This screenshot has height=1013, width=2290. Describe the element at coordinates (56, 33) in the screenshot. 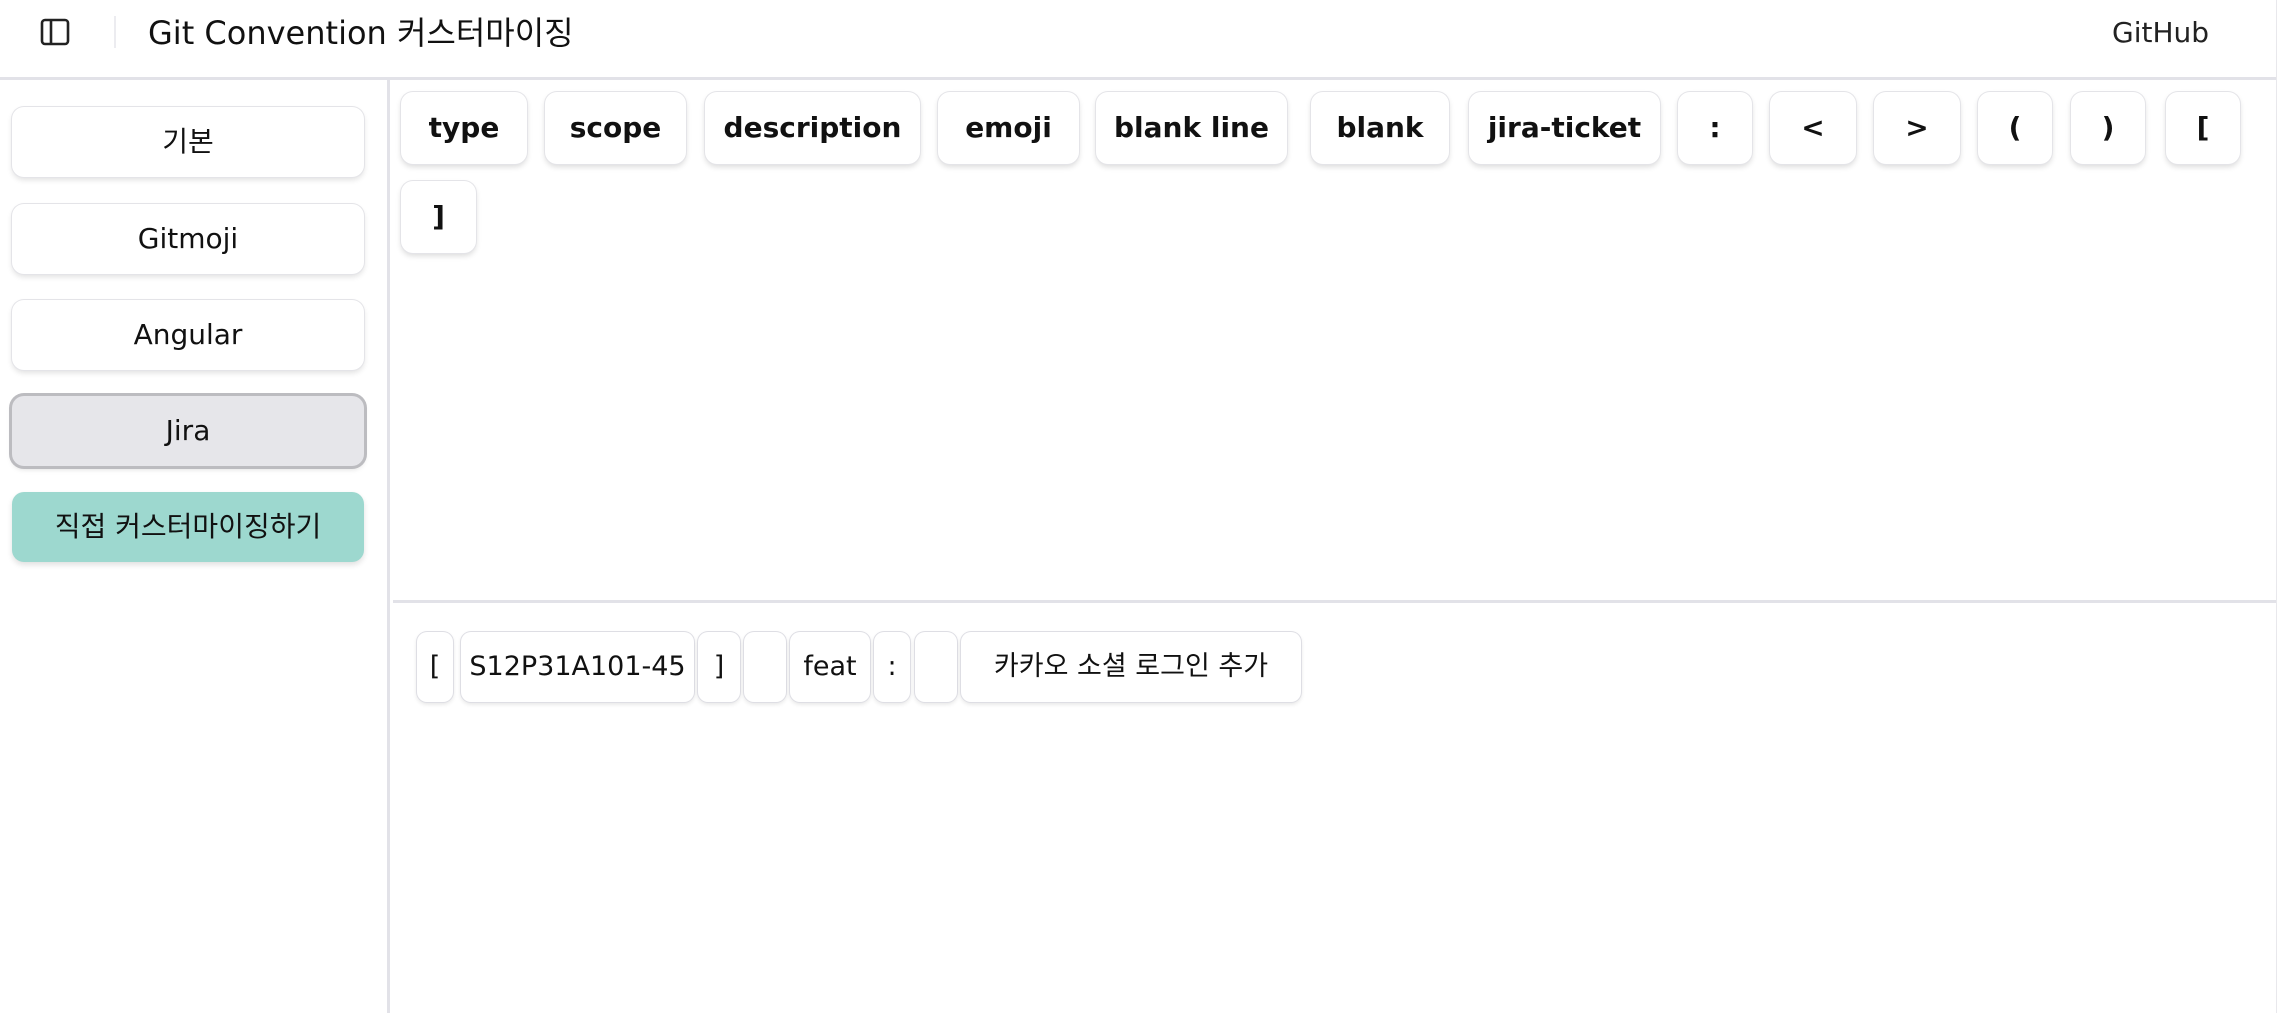

I see `sidebar-panel-icon` at that location.